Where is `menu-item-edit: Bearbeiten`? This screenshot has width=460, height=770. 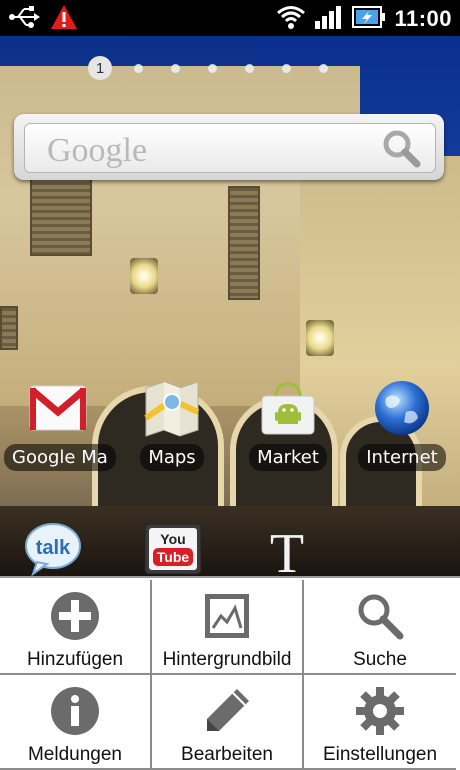 menu-item-edit: Bearbeiten is located at coordinates (228, 722).